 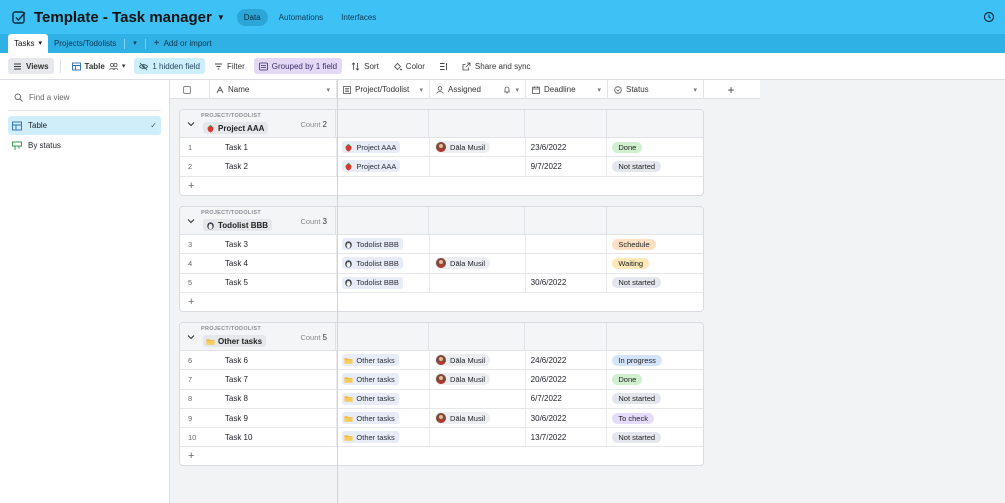 I want to click on group-value: Todolist BBB, so click(x=238, y=225).